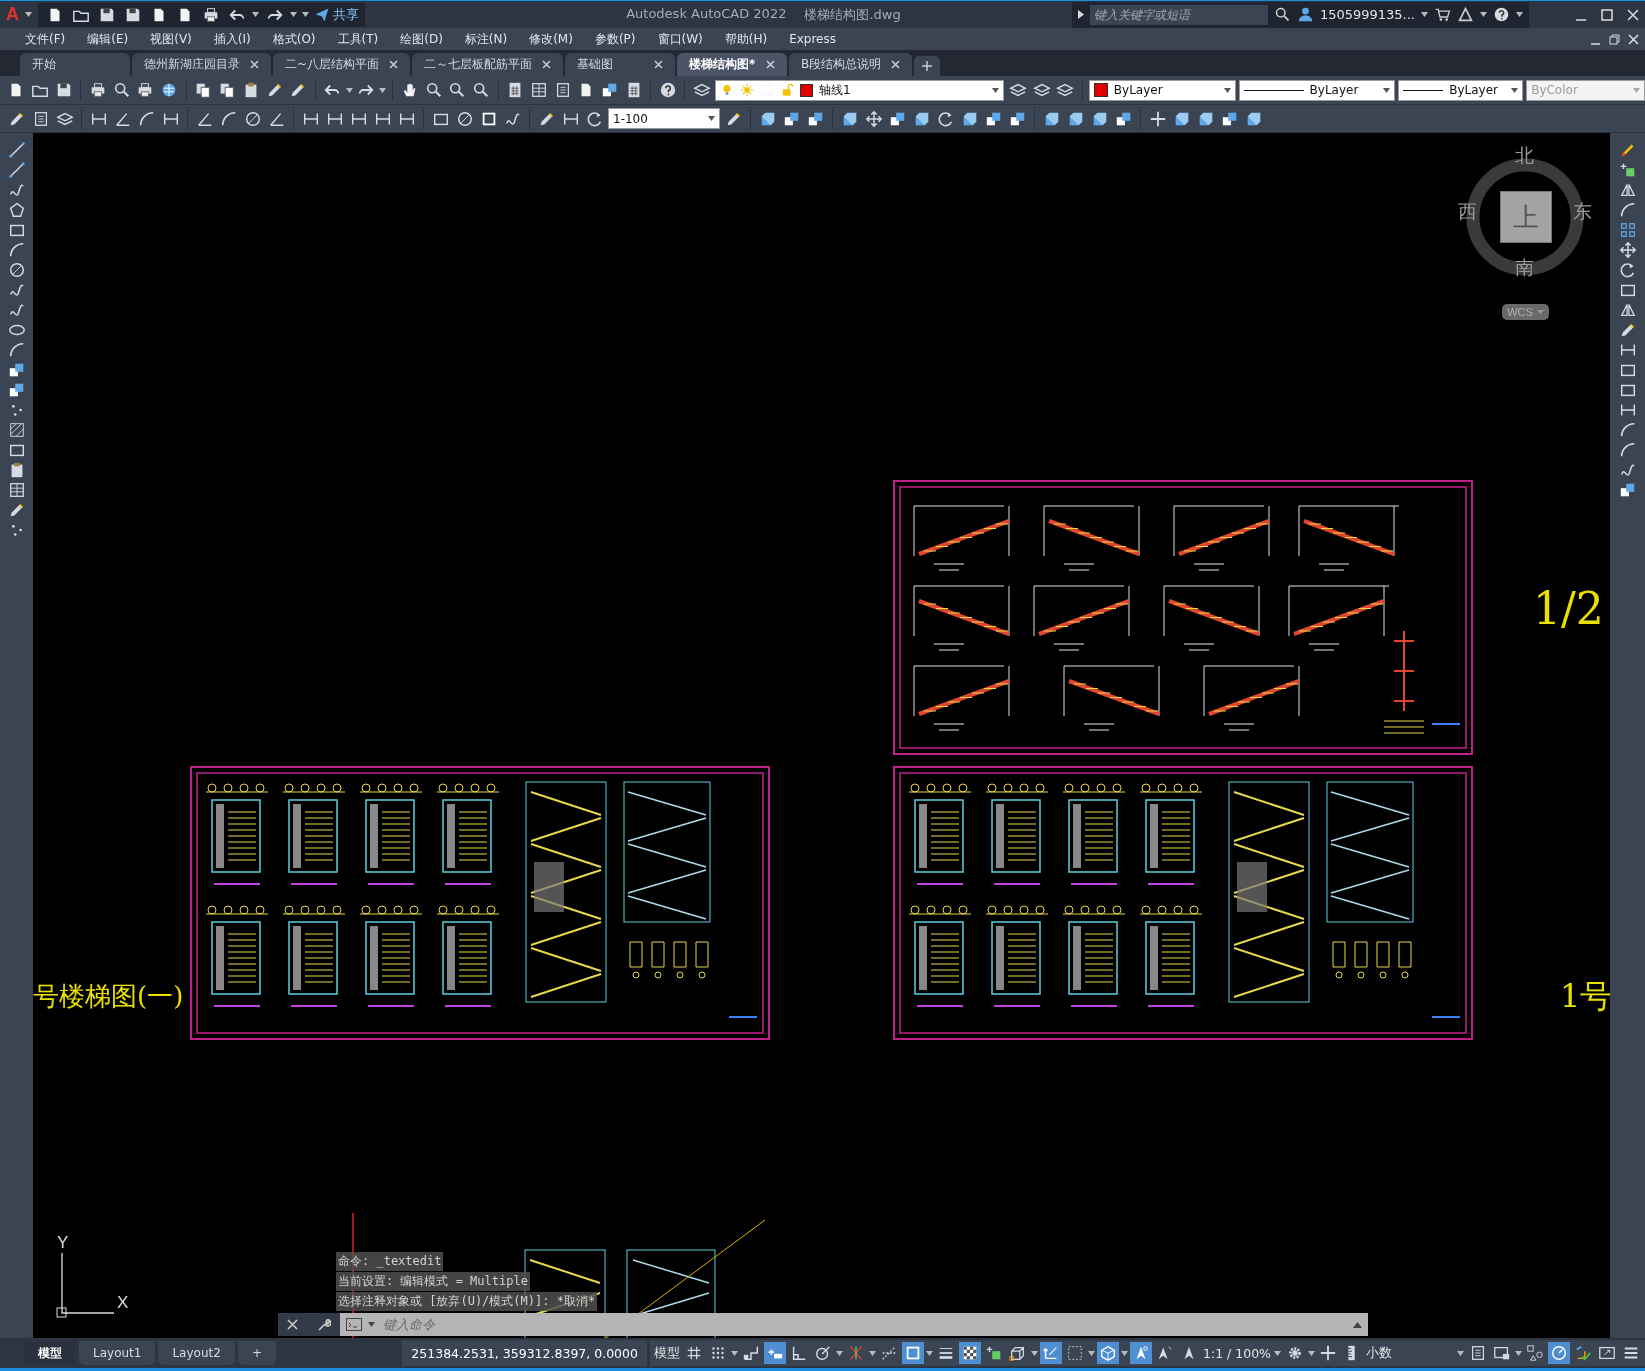 This screenshot has width=1645, height=1371. Describe the element at coordinates (1461, 90) in the screenshot. I see `lineweight-dropdown: ByLayer` at that location.